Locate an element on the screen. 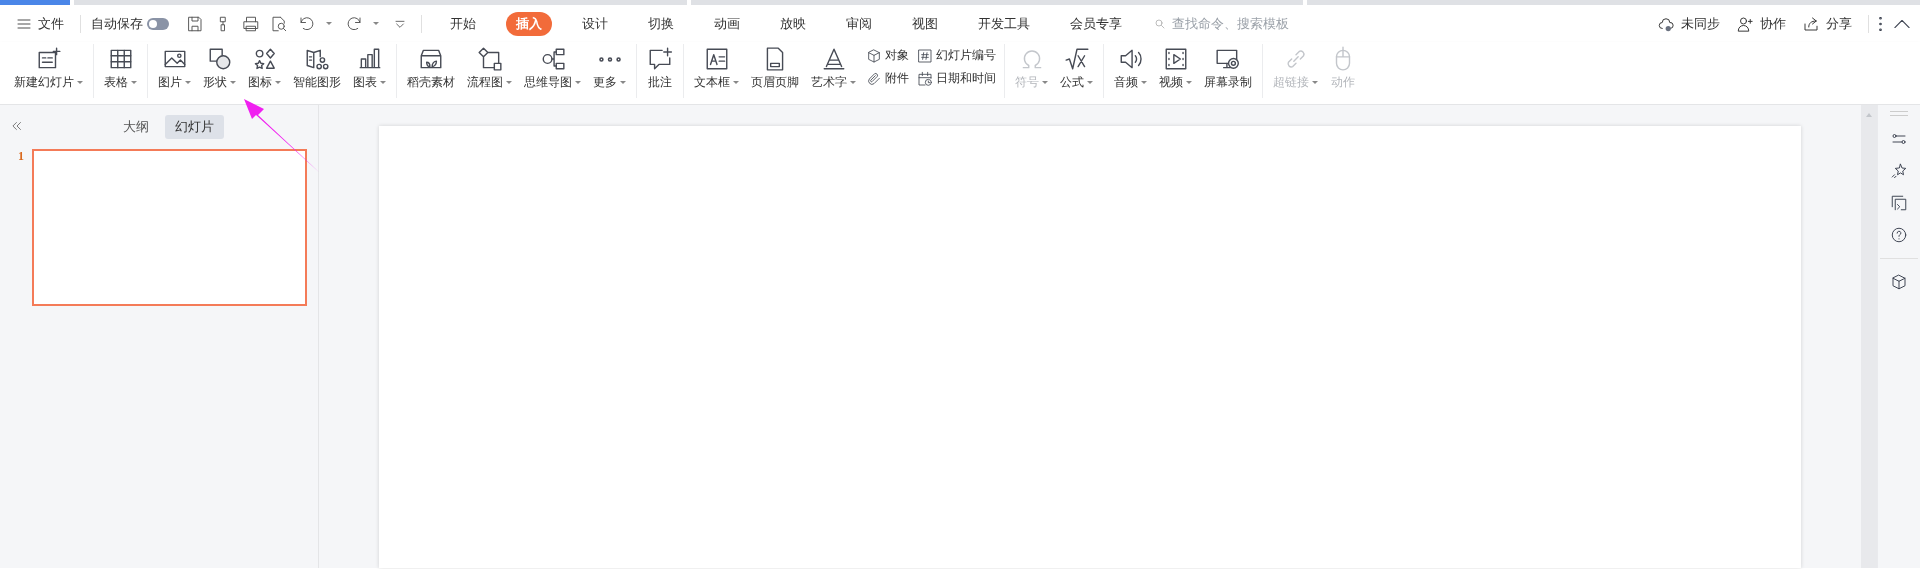 This screenshot has height=569, width=1920. calendar-clock-icon is located at coordinates (925, 78).